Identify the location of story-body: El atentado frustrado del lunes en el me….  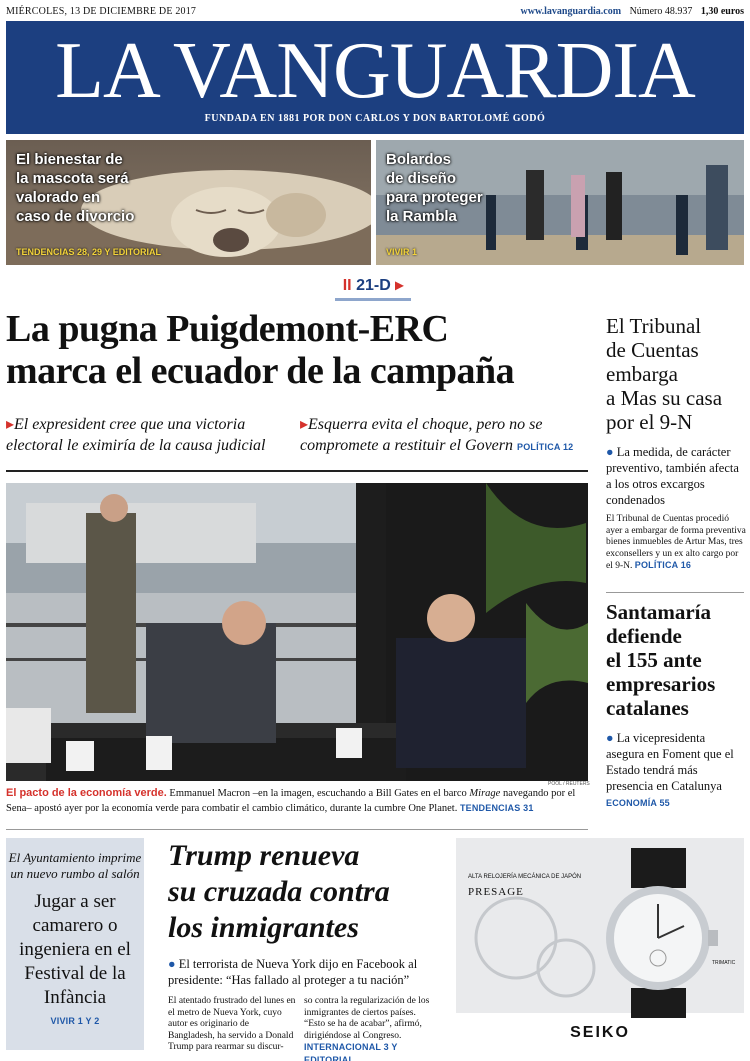
(300, 1028).